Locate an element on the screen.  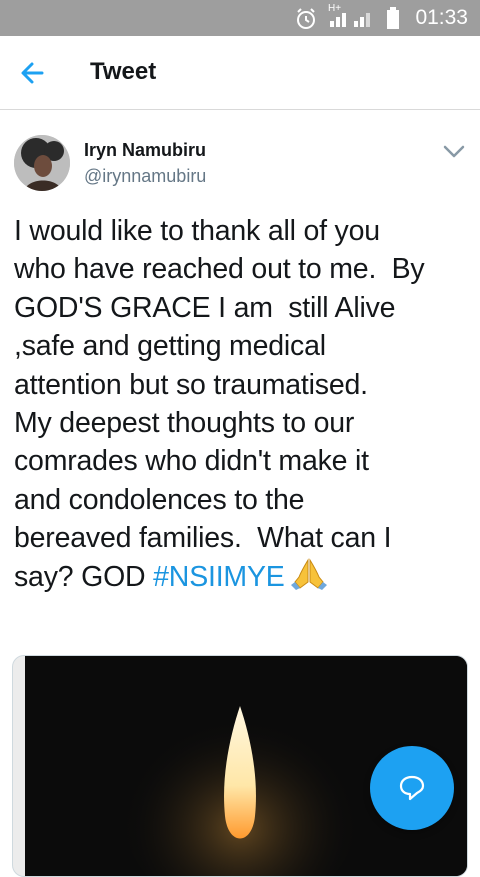
avatar is located at coordinates (42, 163).